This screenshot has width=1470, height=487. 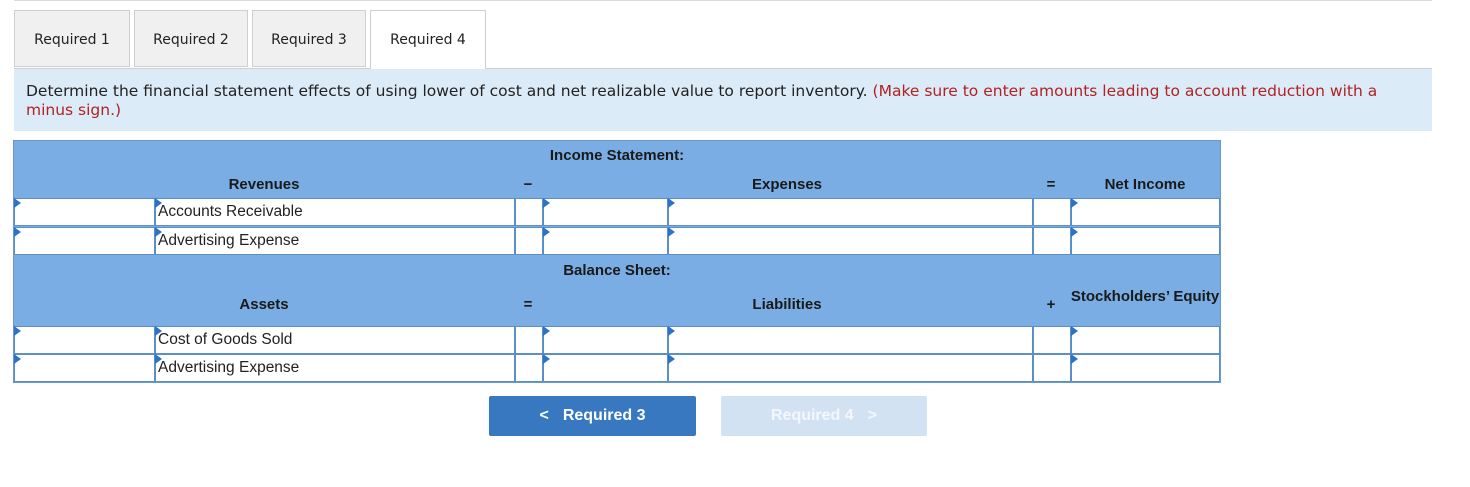 I want to click on next-required-4-button: Required 4 >, so click(x=824, y=416).